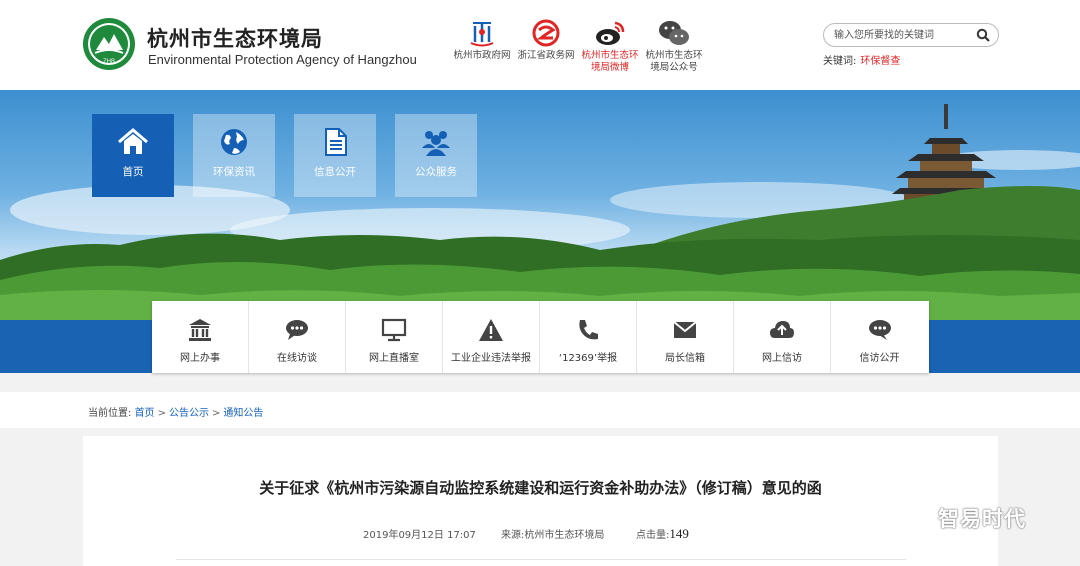 Image resolution: width=1080 pixels, height=566 pixels. What do you see at coordinates (482, 34) in the screenshot?
I see `hangzhou-gov-icon` at bounding box center [482, 34].